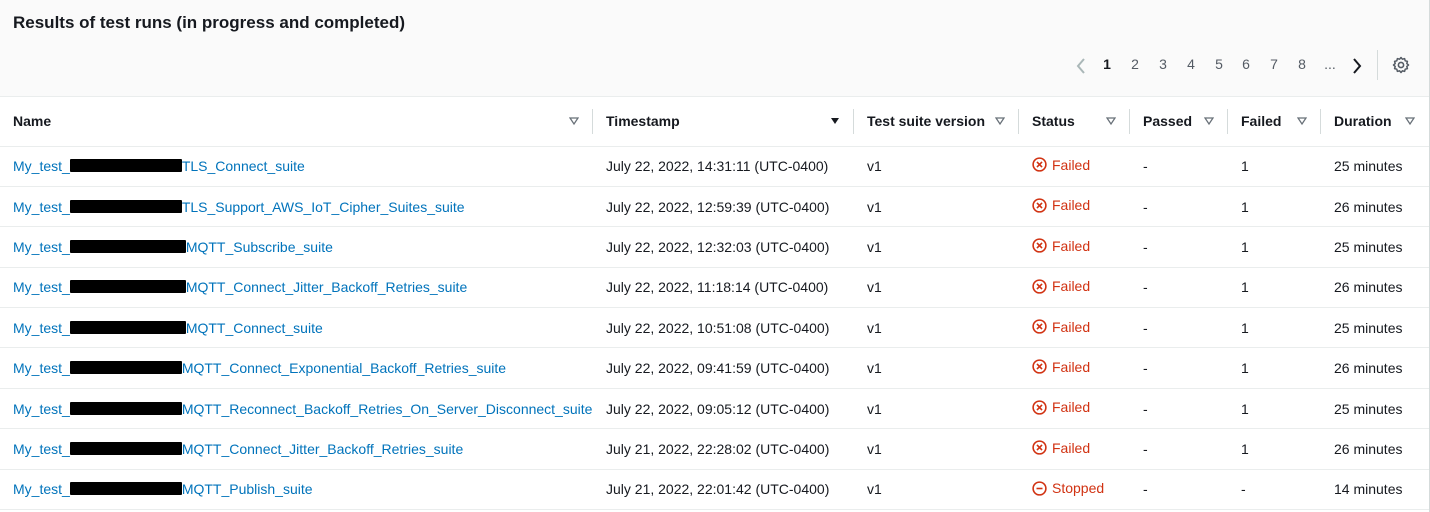  Describe the element at coordinates (723, 409) in the screenshot. I see `cell-timestamp: July 22, 2022, 09:05:12 (UTC-0400)` at that location.